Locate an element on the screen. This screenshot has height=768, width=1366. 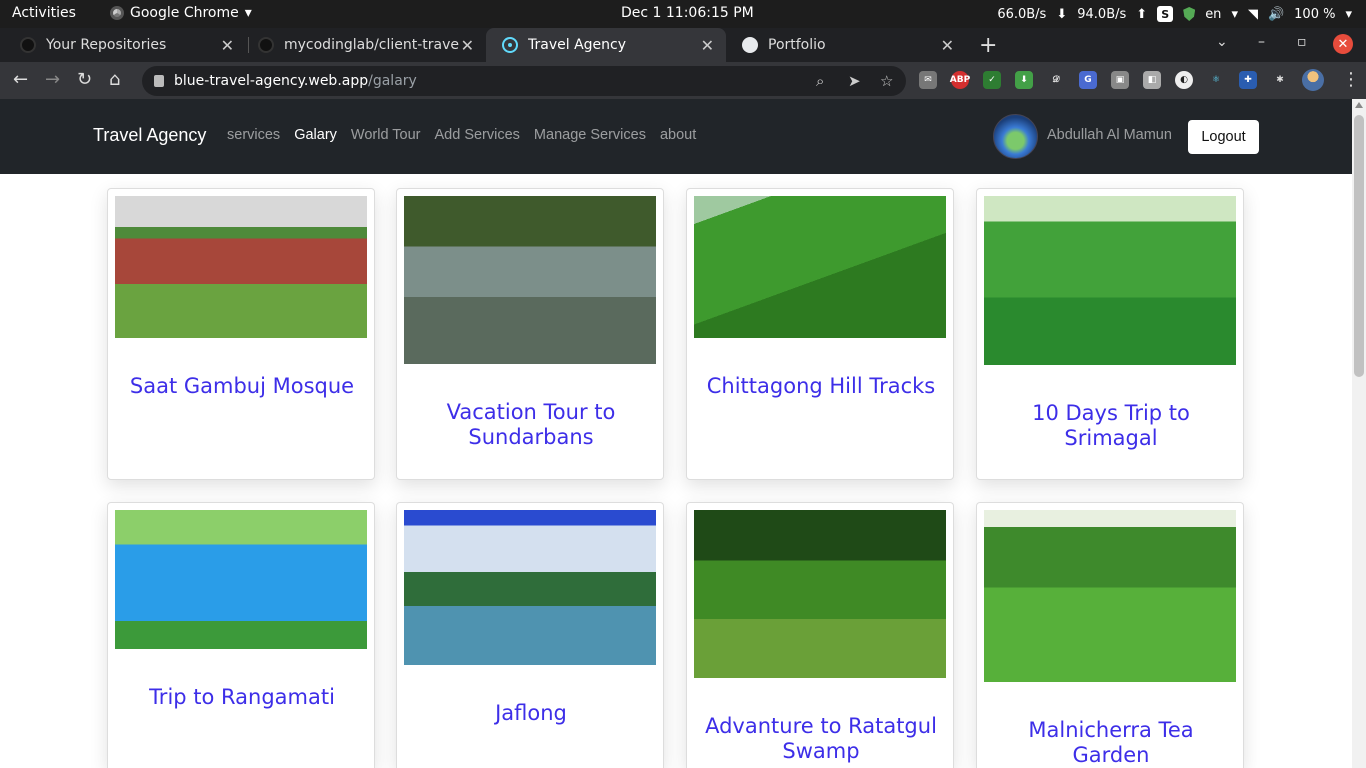
profile-avatar is located at coordinates (1313, 80).